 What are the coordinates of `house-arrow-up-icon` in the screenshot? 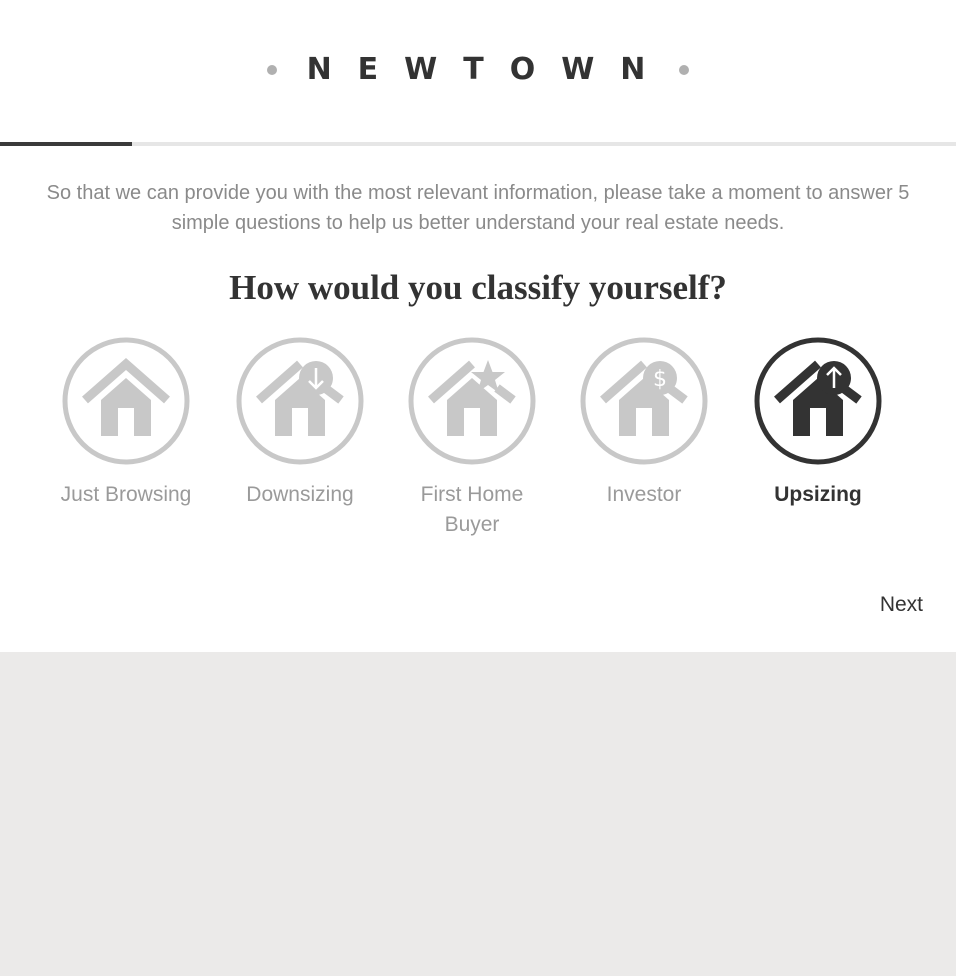 It's located at (818, 401).